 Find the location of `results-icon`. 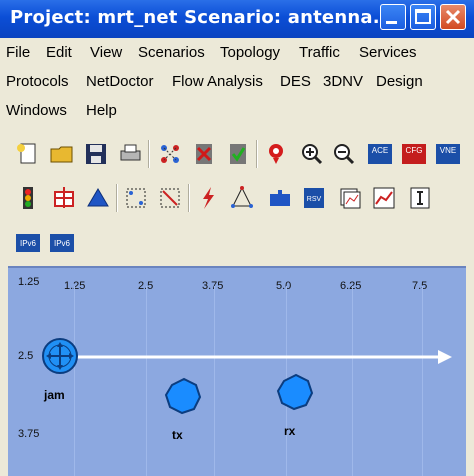

results-icon is located at coordinates (350, 198).